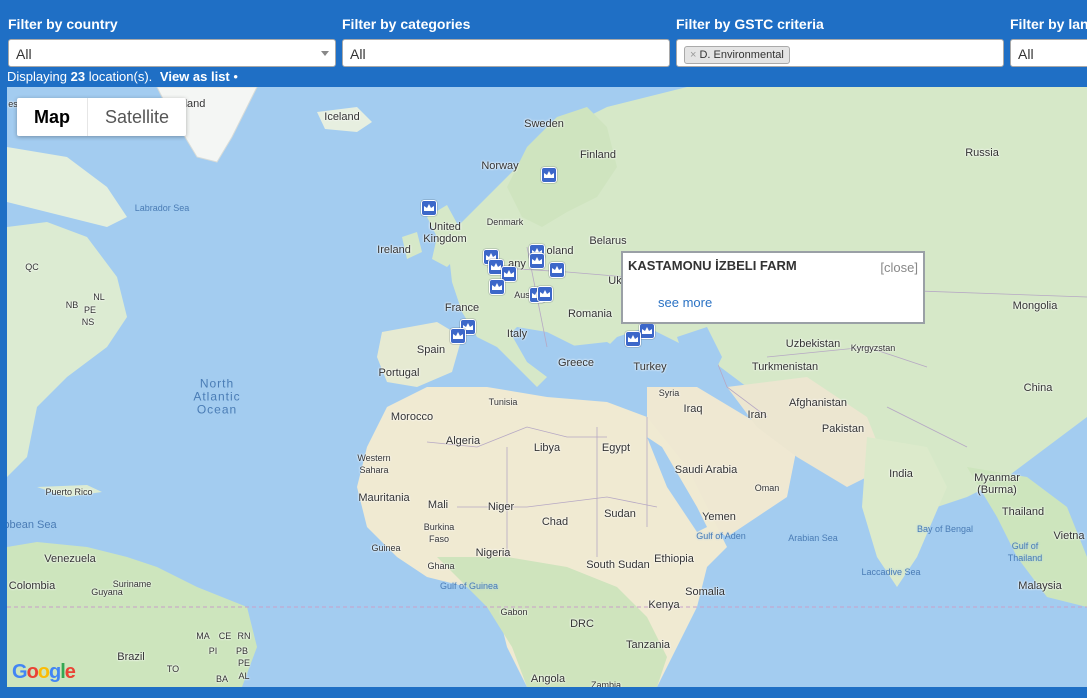 Image resolution: width=1087 pixels, height=698 pixels. Describe the element at coordinates (547, 448) in the screenshot. I see `label-libya: Libya` at that location.